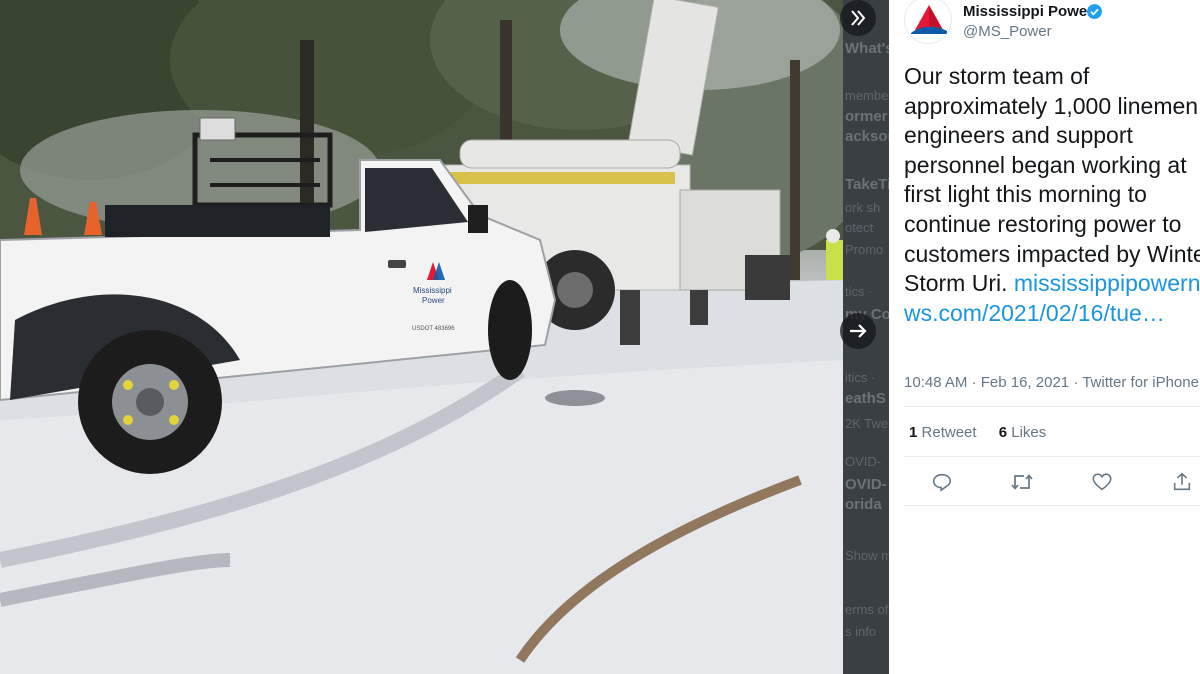 The height and width of the screenshot is (674, 1200). Describe the element at coordinates (863, 207) in the screenshot. I see `ghost-text-item: ork sh` at that location.